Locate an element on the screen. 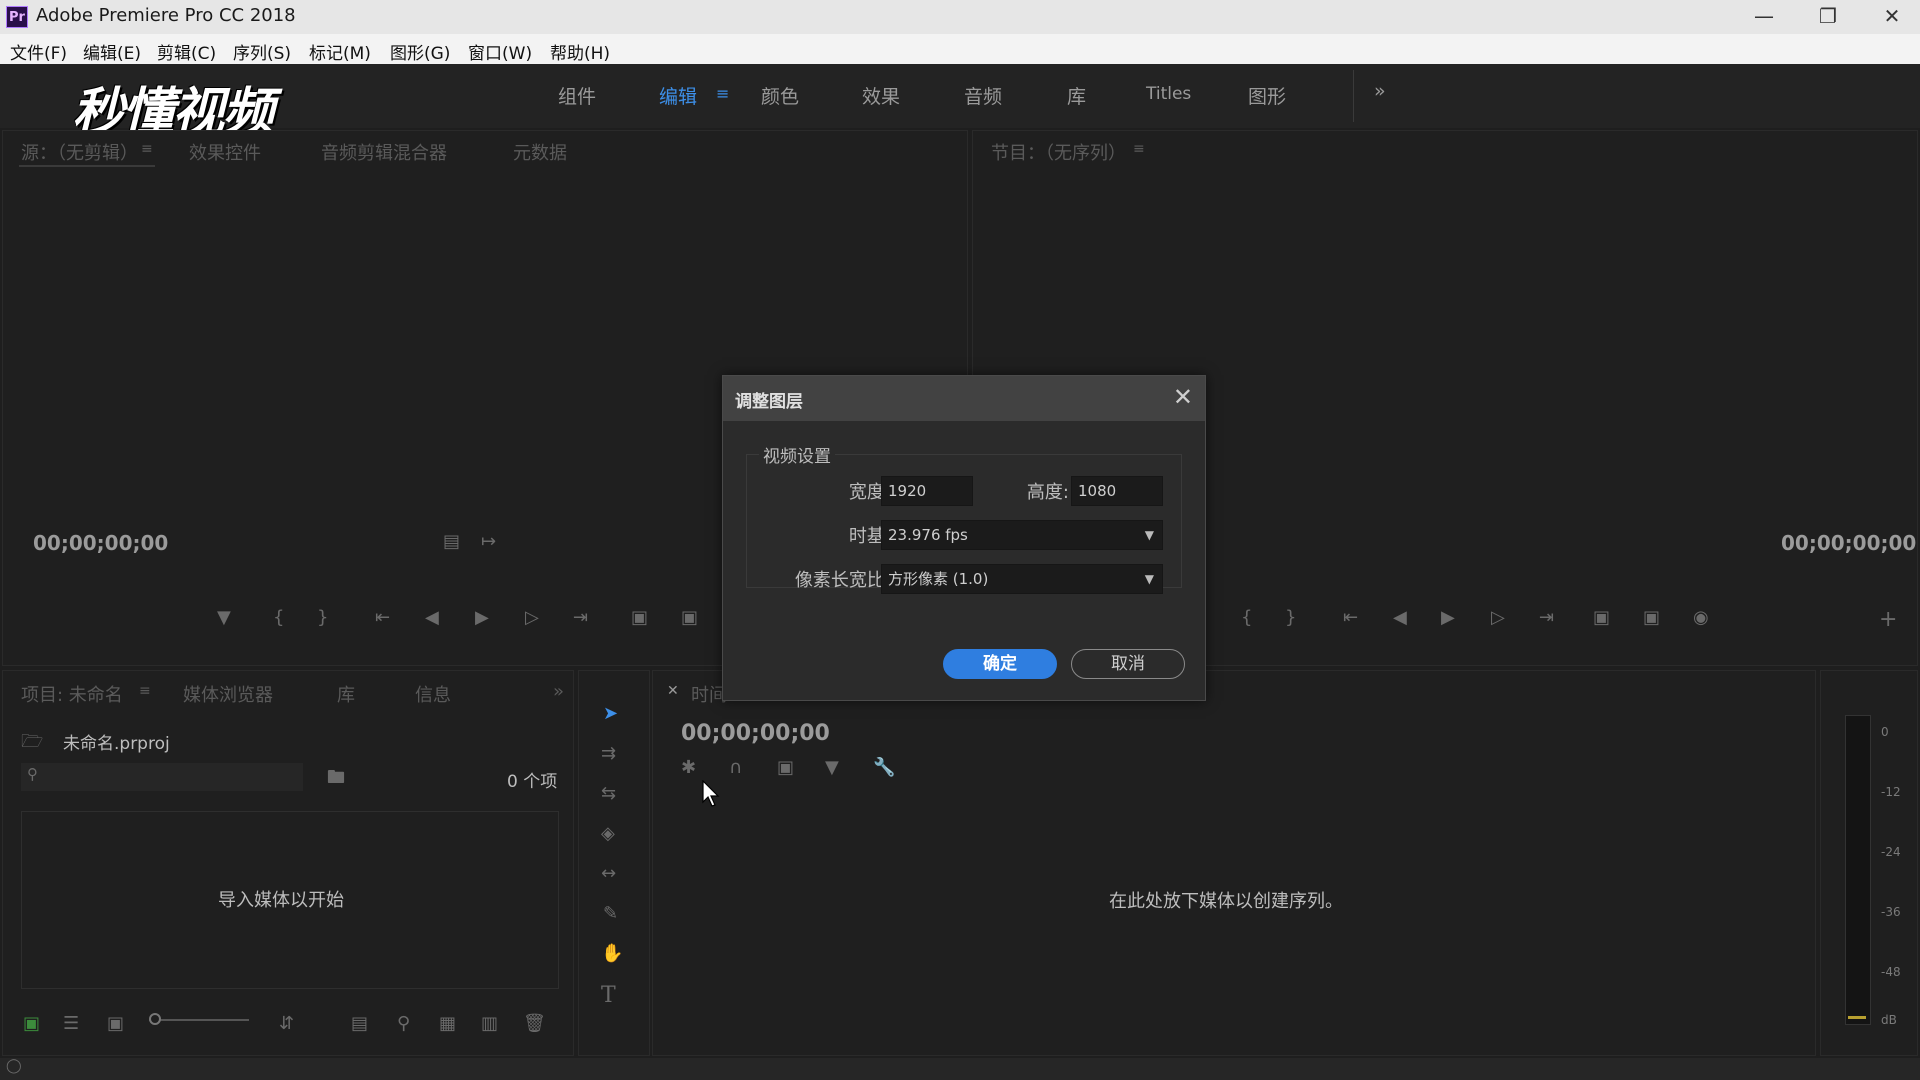 The width and height of the screenshot is (1920, 1080). track-select-tool-icon: ⇉ is located at coordinates (608, 753).